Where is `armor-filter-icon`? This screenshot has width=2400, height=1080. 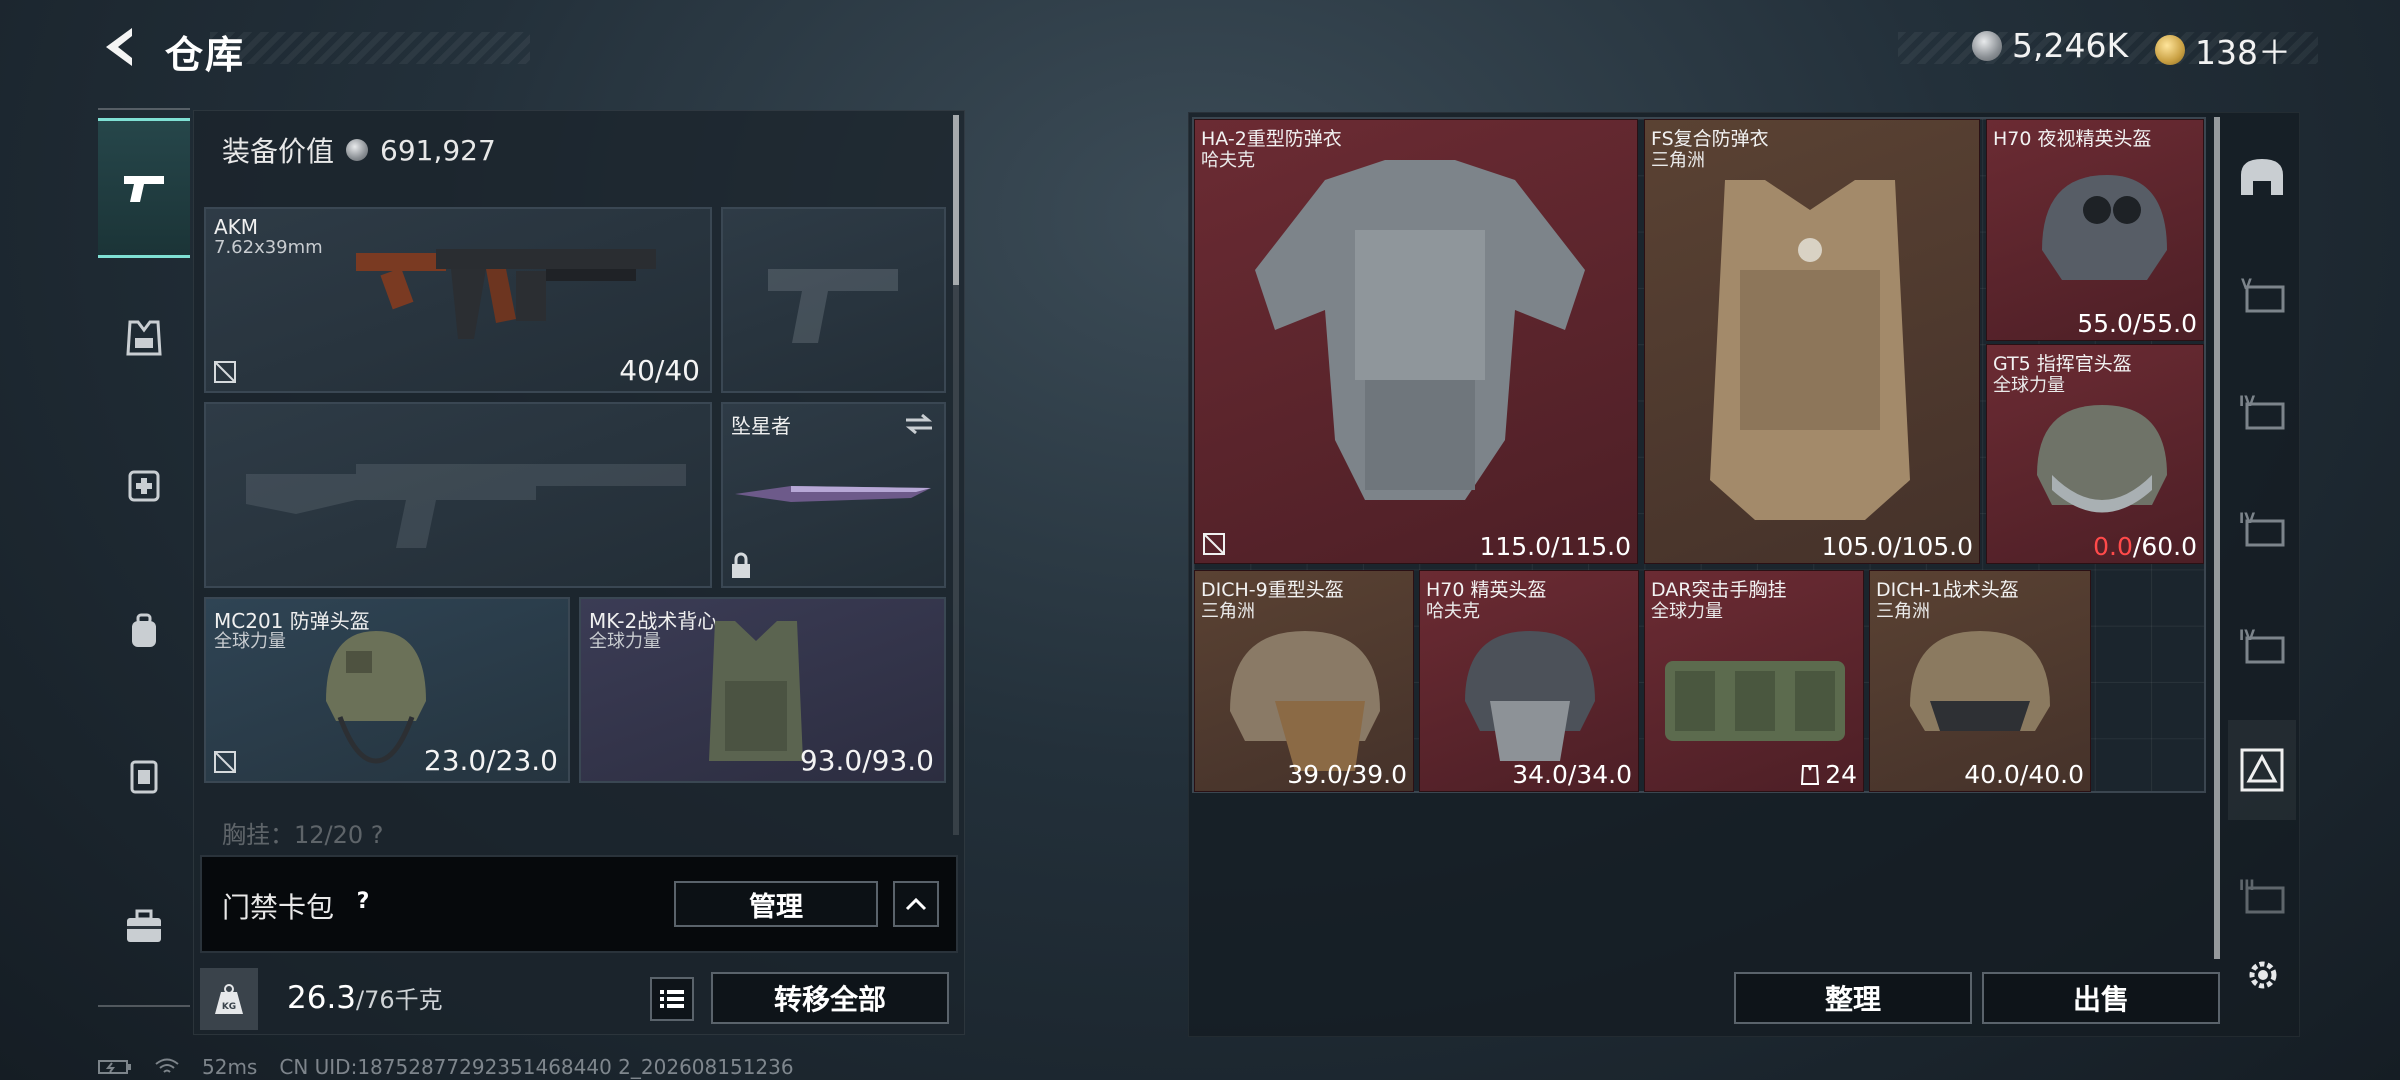
armor-filter-icon is located at coordinates (2262, 770).